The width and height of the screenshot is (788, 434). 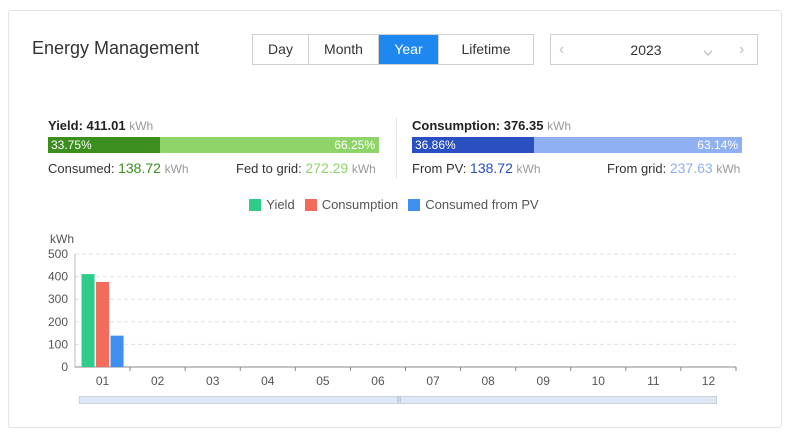 What do you see at coordinates (488, 381) in the screenshot?
I see `x-tick-label-08: 08` at bounding box center [488, 381].